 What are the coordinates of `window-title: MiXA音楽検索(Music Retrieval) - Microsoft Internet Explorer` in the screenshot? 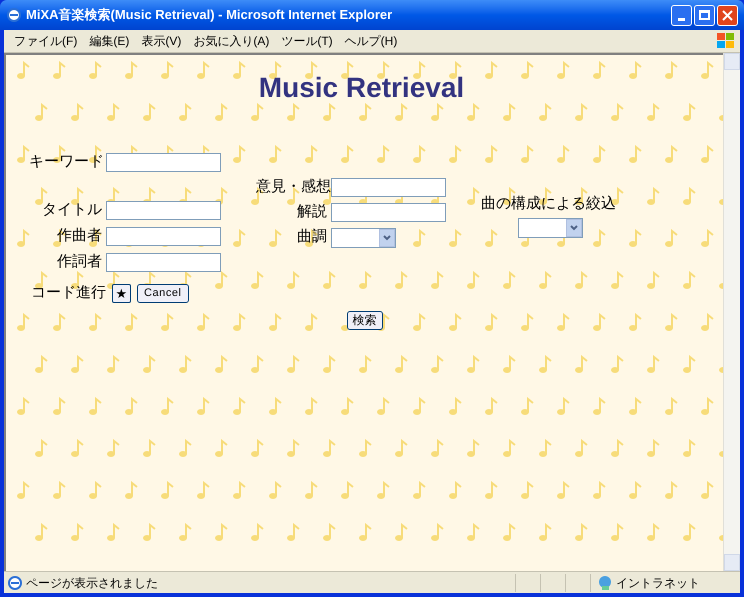 It's located at (210, 15).